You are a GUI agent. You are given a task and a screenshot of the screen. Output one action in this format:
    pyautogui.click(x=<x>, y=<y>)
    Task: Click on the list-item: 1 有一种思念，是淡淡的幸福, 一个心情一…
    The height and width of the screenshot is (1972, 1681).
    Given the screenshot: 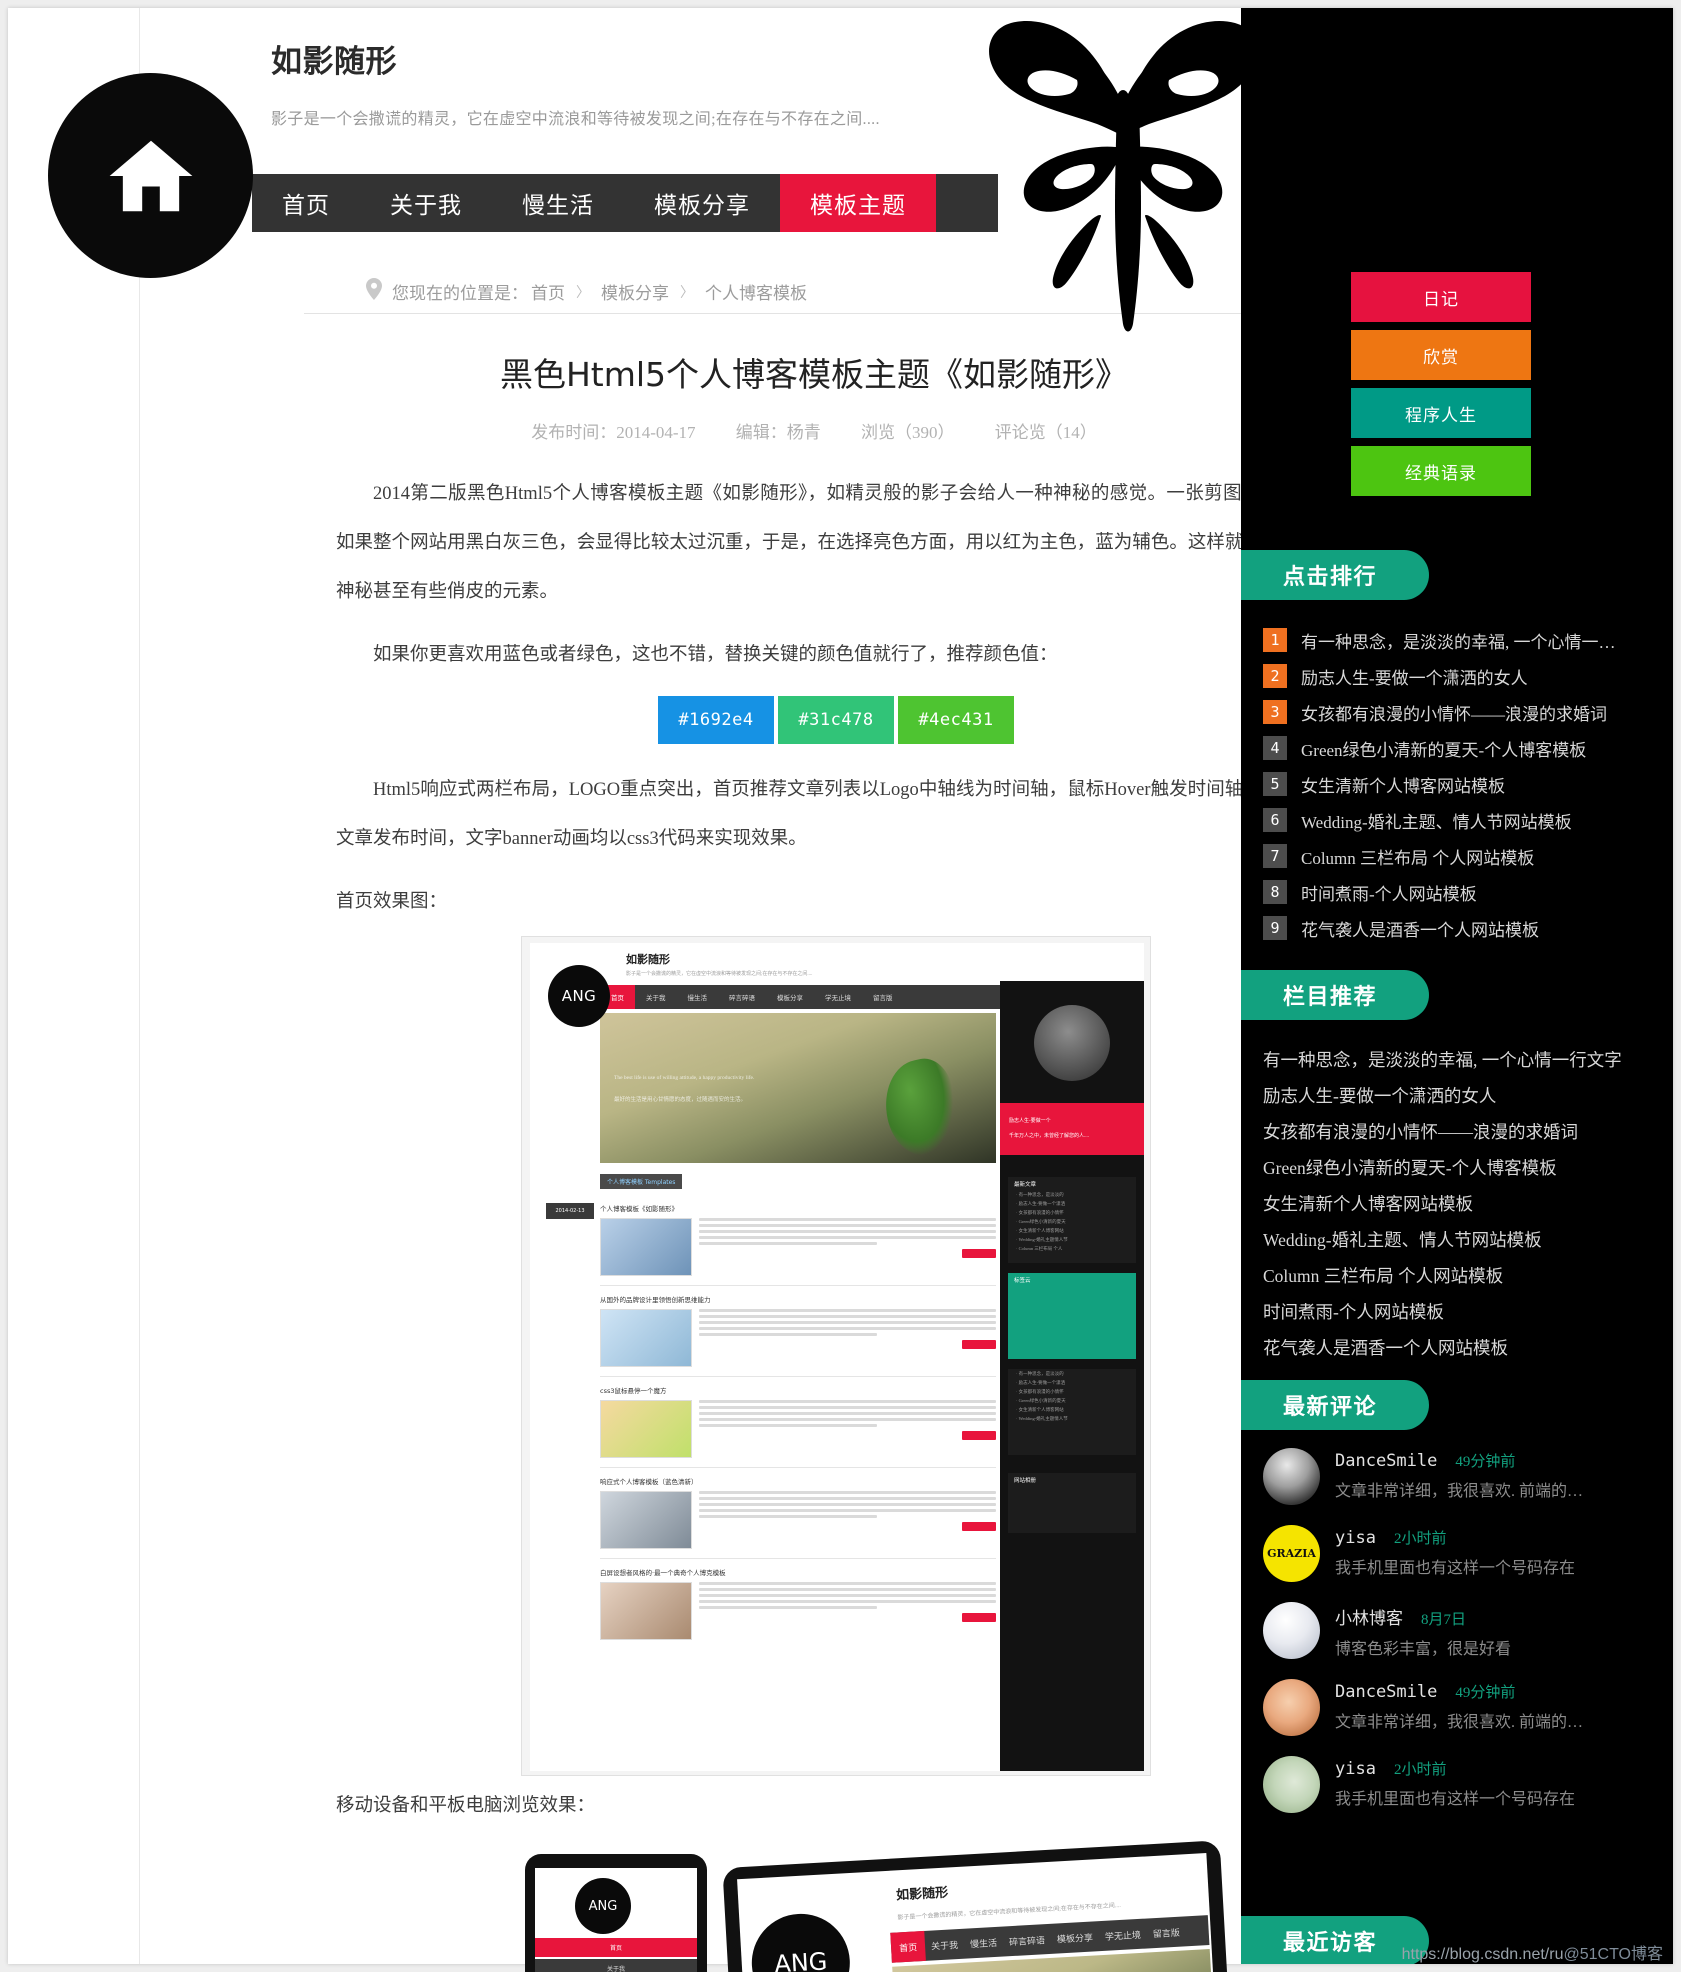 What is the action you would take?
    pyautogui.click(x=1468, y=640)
    